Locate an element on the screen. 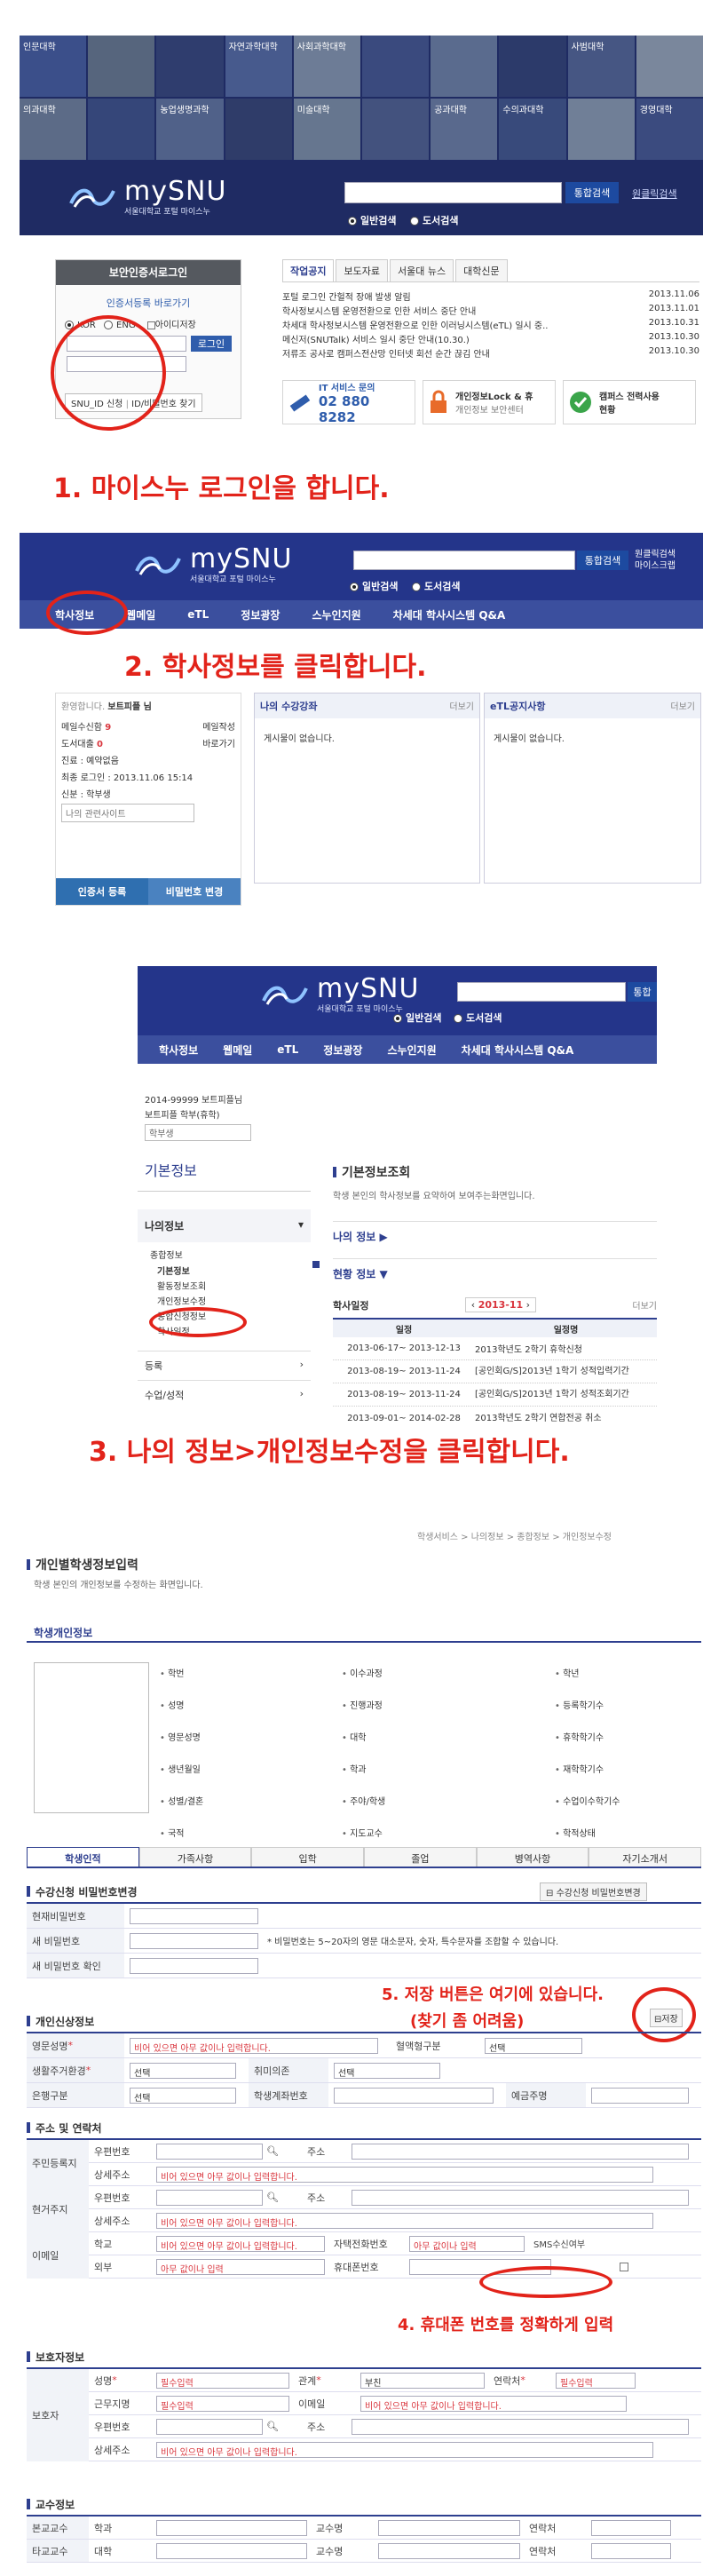  banner-tile: 농업생명과학 is located at coordinates (190, 129).